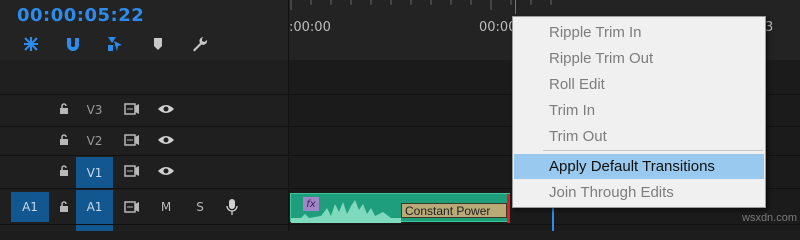 The image size is (800, 240). What do you see at coordinates (454, 210) in the screenshot?
I see `transition-constant-power: Constant Power` at bounding box center [454, 210].